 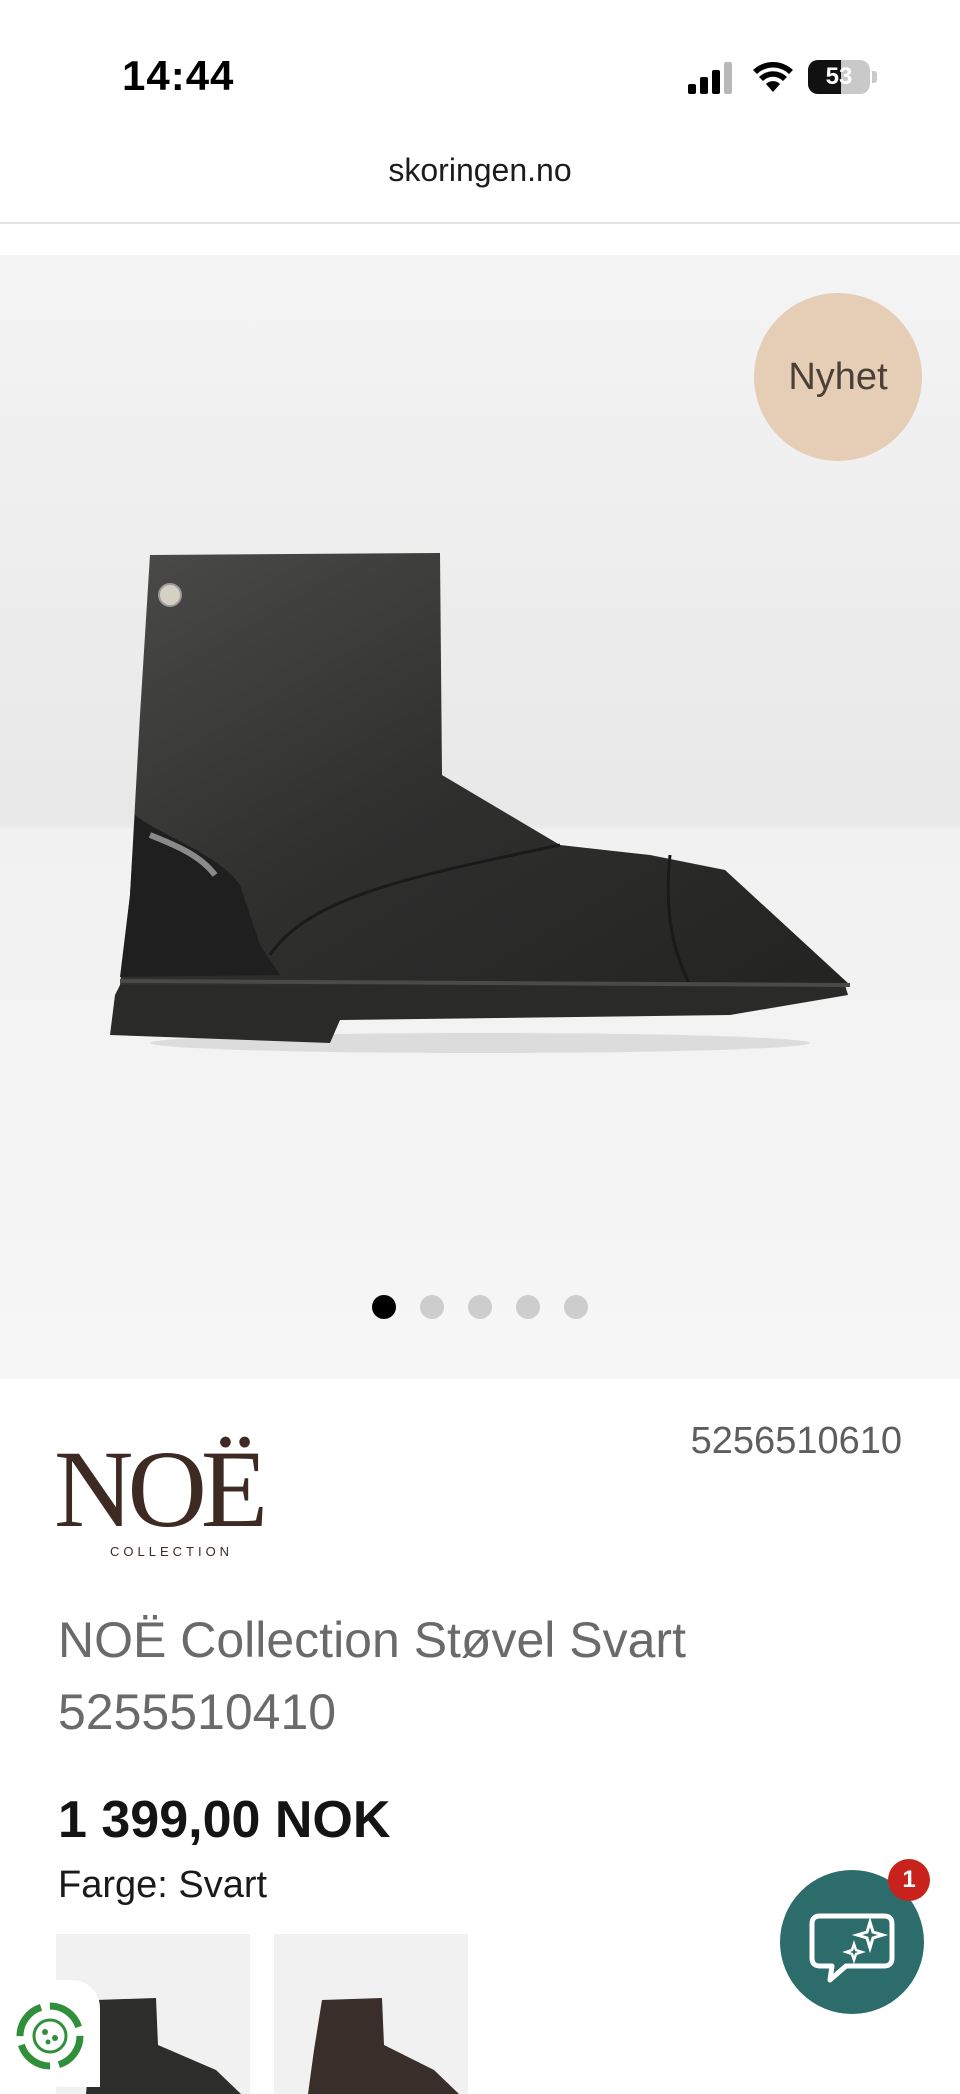 What do you see at coordinates (480, 223) in the screenshot?
I see `address-bar-divider` at bounding box center [480, 223].